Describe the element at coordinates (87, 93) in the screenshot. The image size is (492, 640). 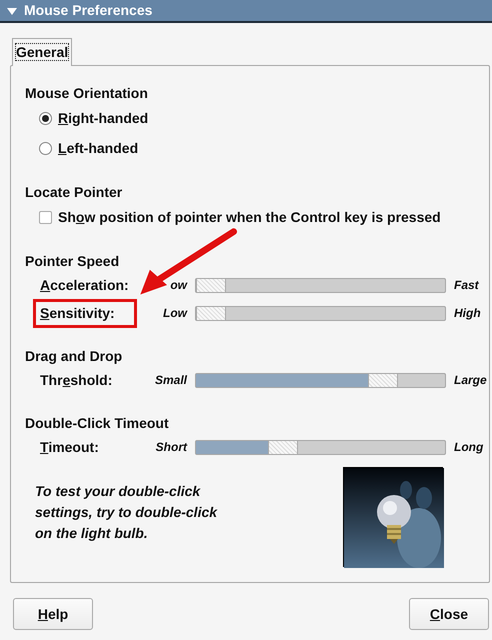
I see `section-heading: Mouse Orientation` at that location.